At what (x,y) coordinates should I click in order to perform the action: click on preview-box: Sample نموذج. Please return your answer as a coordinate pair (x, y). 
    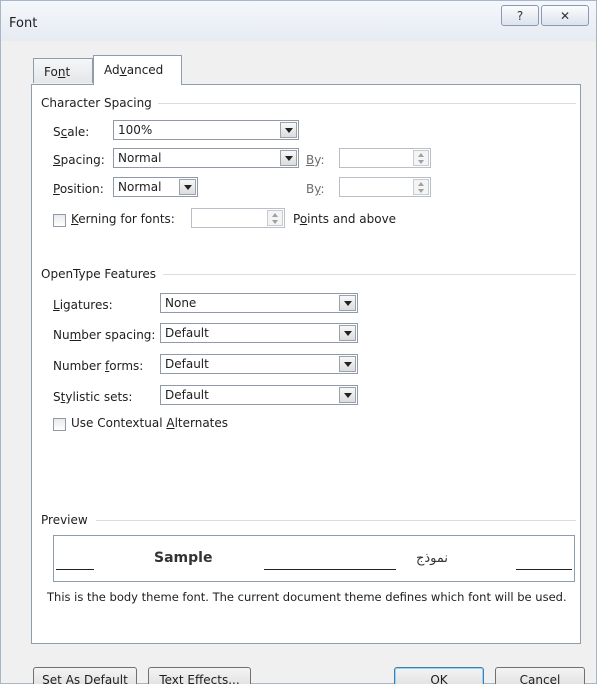
    Looking at the image, I should click on (314, 558).